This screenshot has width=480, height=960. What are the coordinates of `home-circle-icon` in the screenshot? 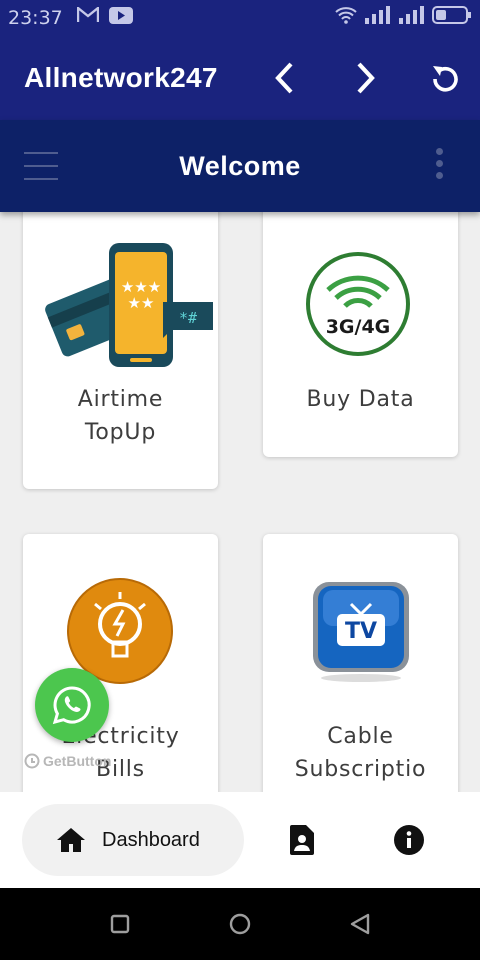 It's located at (240, 924).